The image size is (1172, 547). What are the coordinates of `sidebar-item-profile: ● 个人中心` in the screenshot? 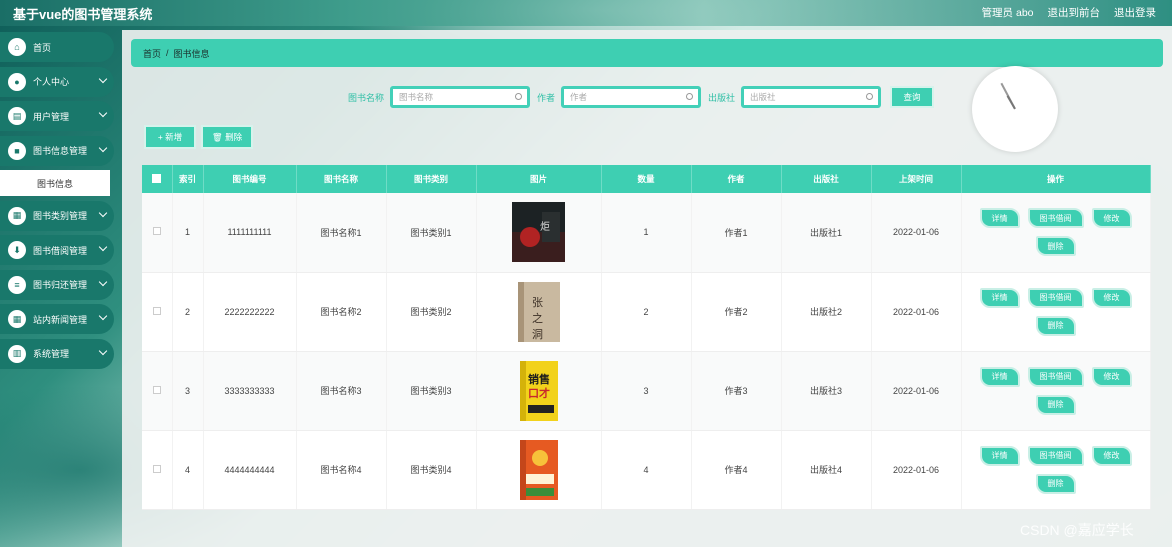 It's located at (57, 81).